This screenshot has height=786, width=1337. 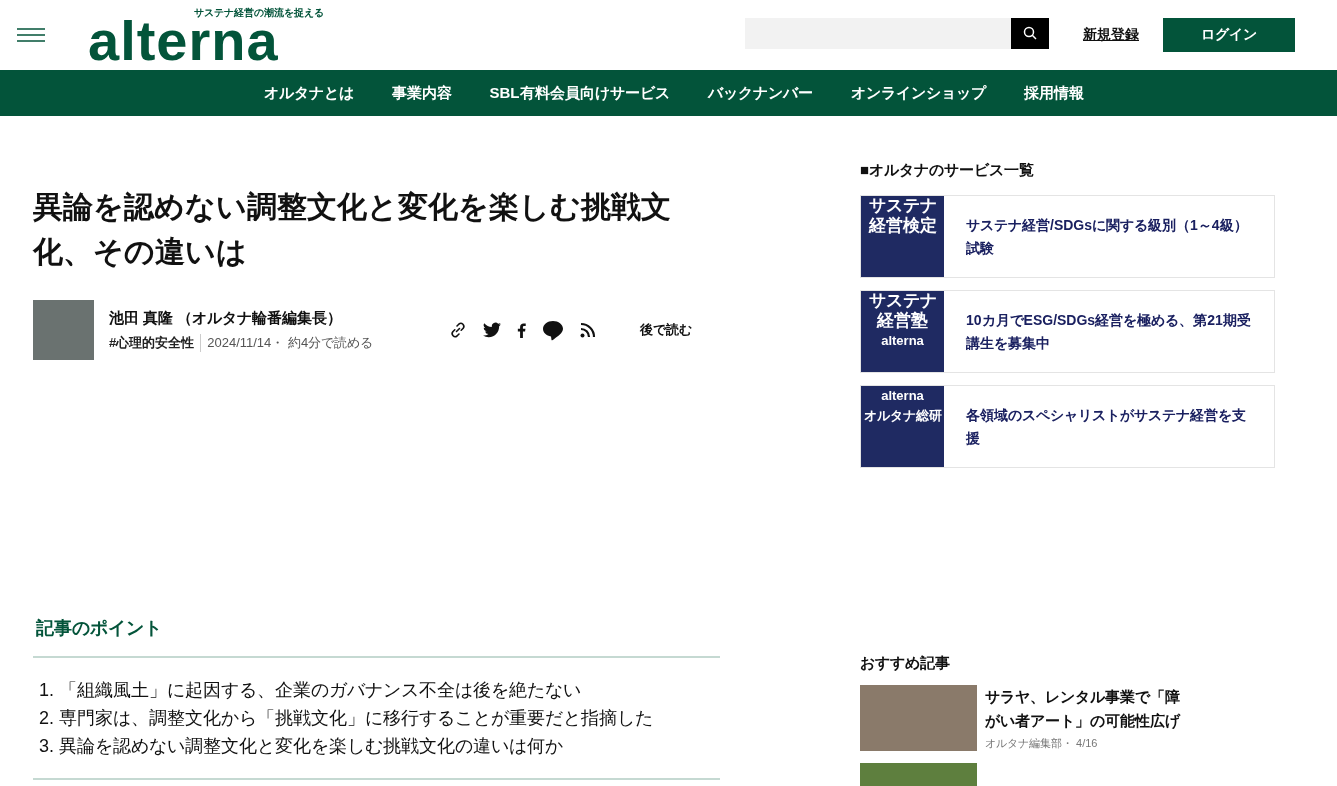 What do you see at coordinates (246, 342) in the screenshot?
I see `publish-date: 2024/11/14・` at bounding box center [246, 342].